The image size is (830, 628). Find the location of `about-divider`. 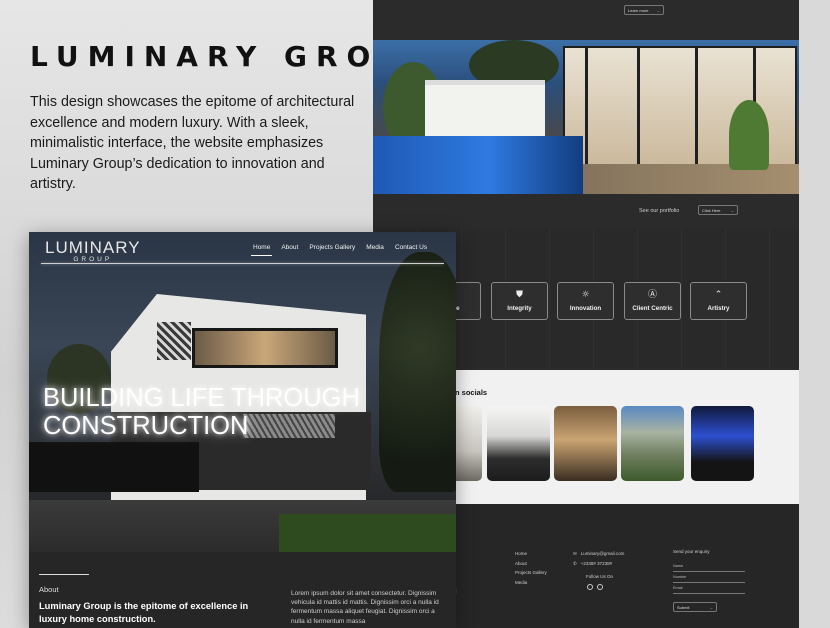

about-divider is located at coordinates (64, 574).